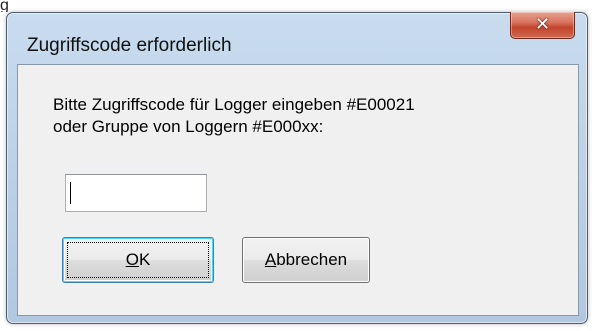  Describe the element at coordinates (312, 259) in the screenshot. I see `cancel-label-rest: bbrechen` at that location.